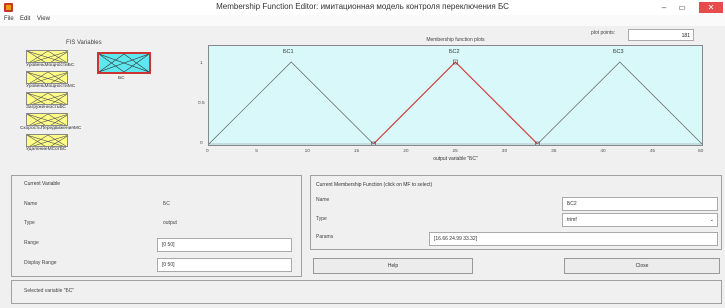 This screenshot has height=308, width=725. Describe the element at coordinates (49, 291) in the screenshot. I see `status-text: Selected variable "БС"` at that location.